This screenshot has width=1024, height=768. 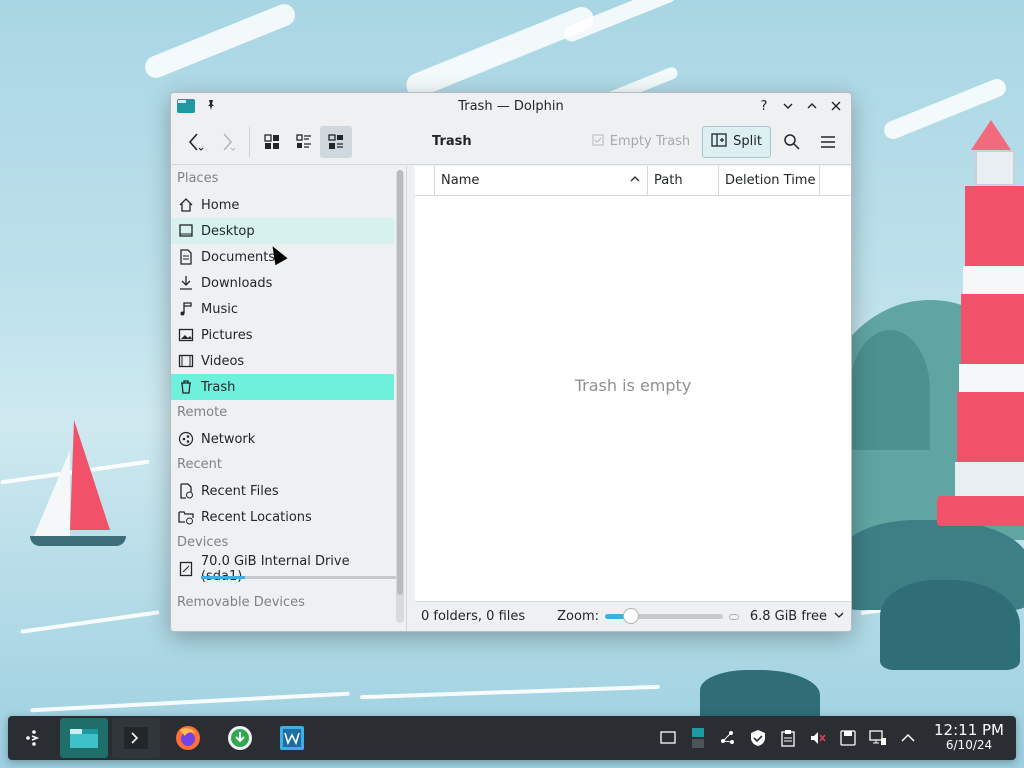 I want to click on back-icon, so click(x=196, y=141).